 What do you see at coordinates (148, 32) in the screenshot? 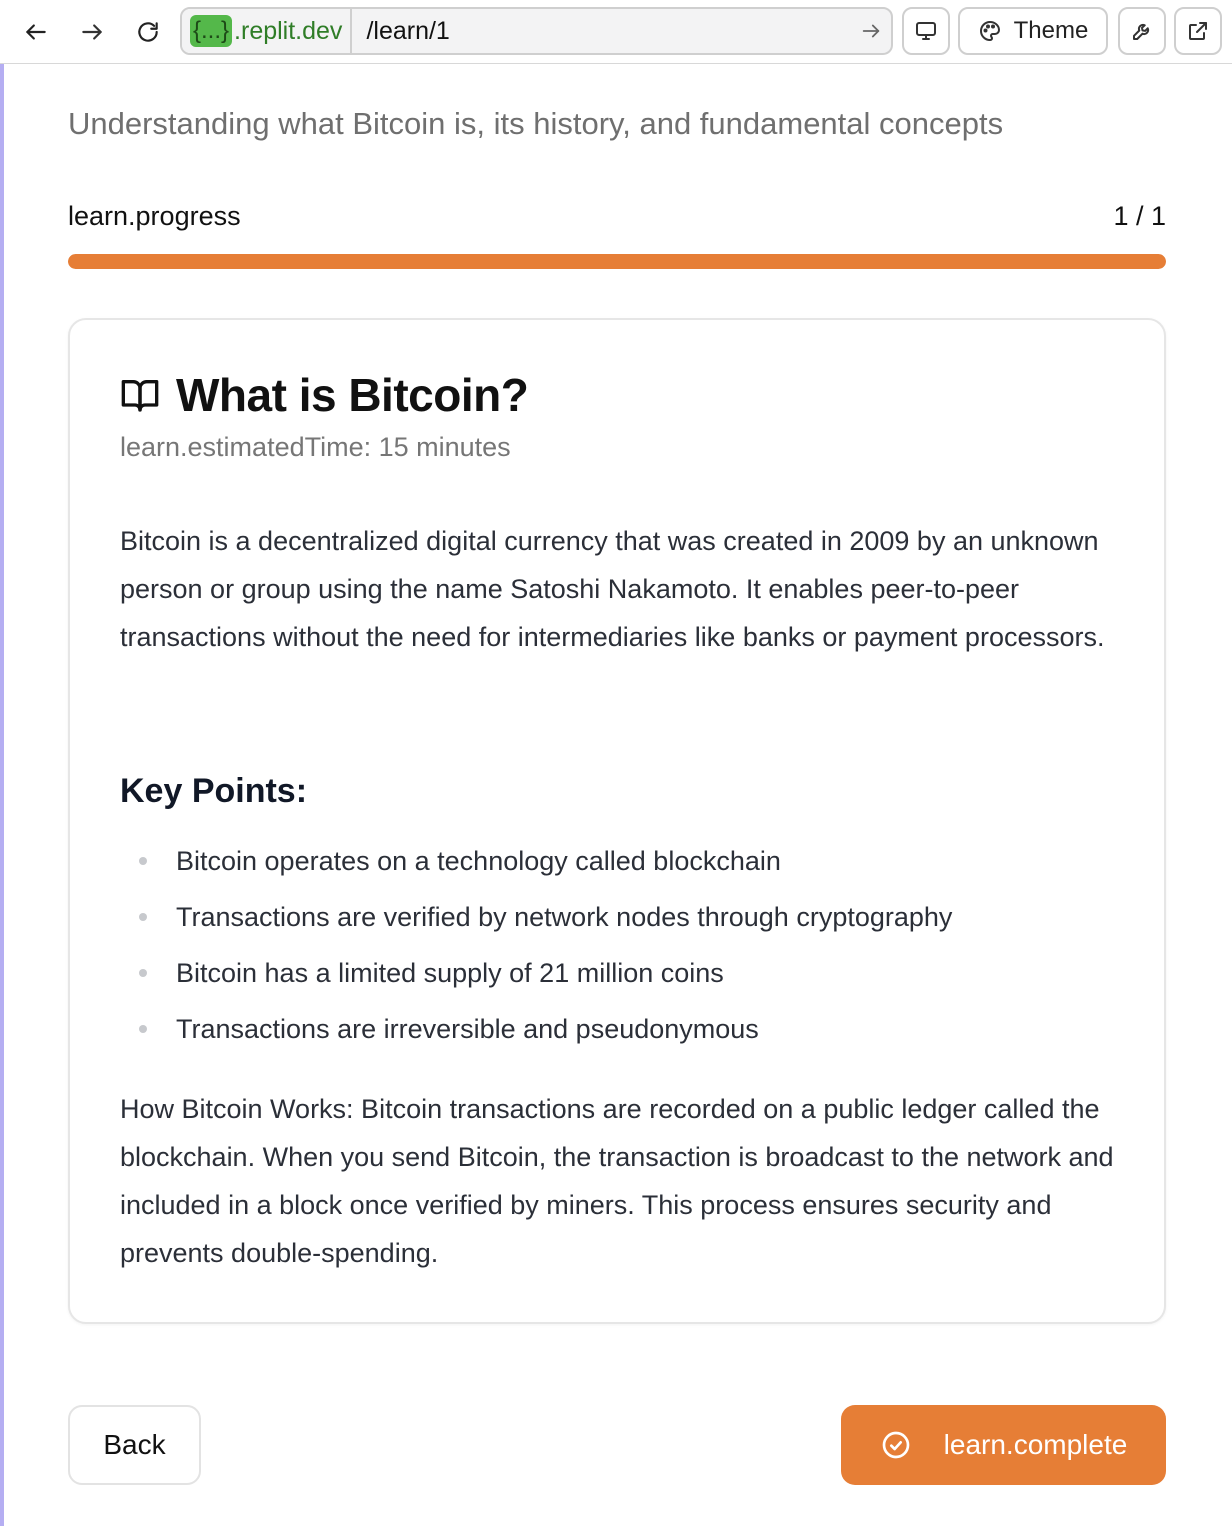
I see `reload-icon` at bounding box center [148, 32].